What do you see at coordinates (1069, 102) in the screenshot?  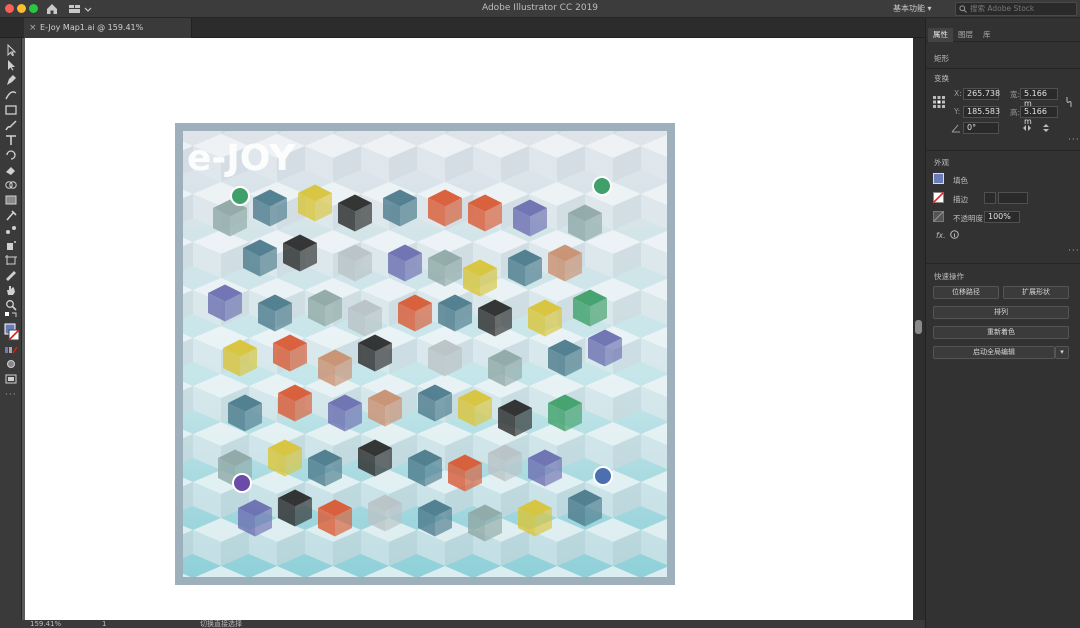 I see `constrain-proportions-icon` at bounding box center [1069, 102].